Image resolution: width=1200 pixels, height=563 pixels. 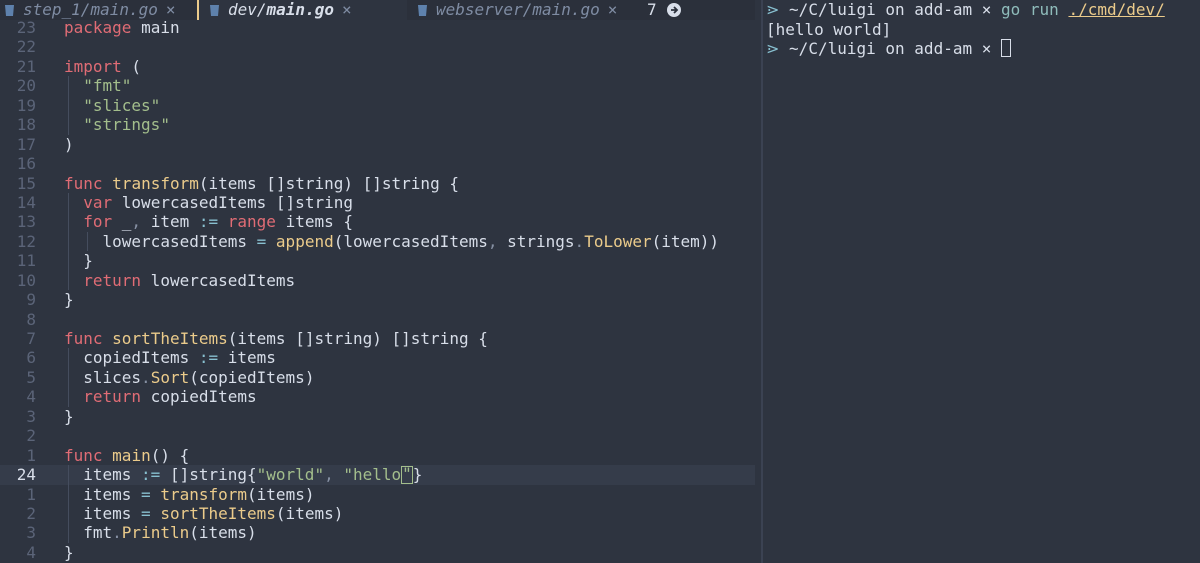 I want to click on code-line: 8, so click(x=377, y=319).